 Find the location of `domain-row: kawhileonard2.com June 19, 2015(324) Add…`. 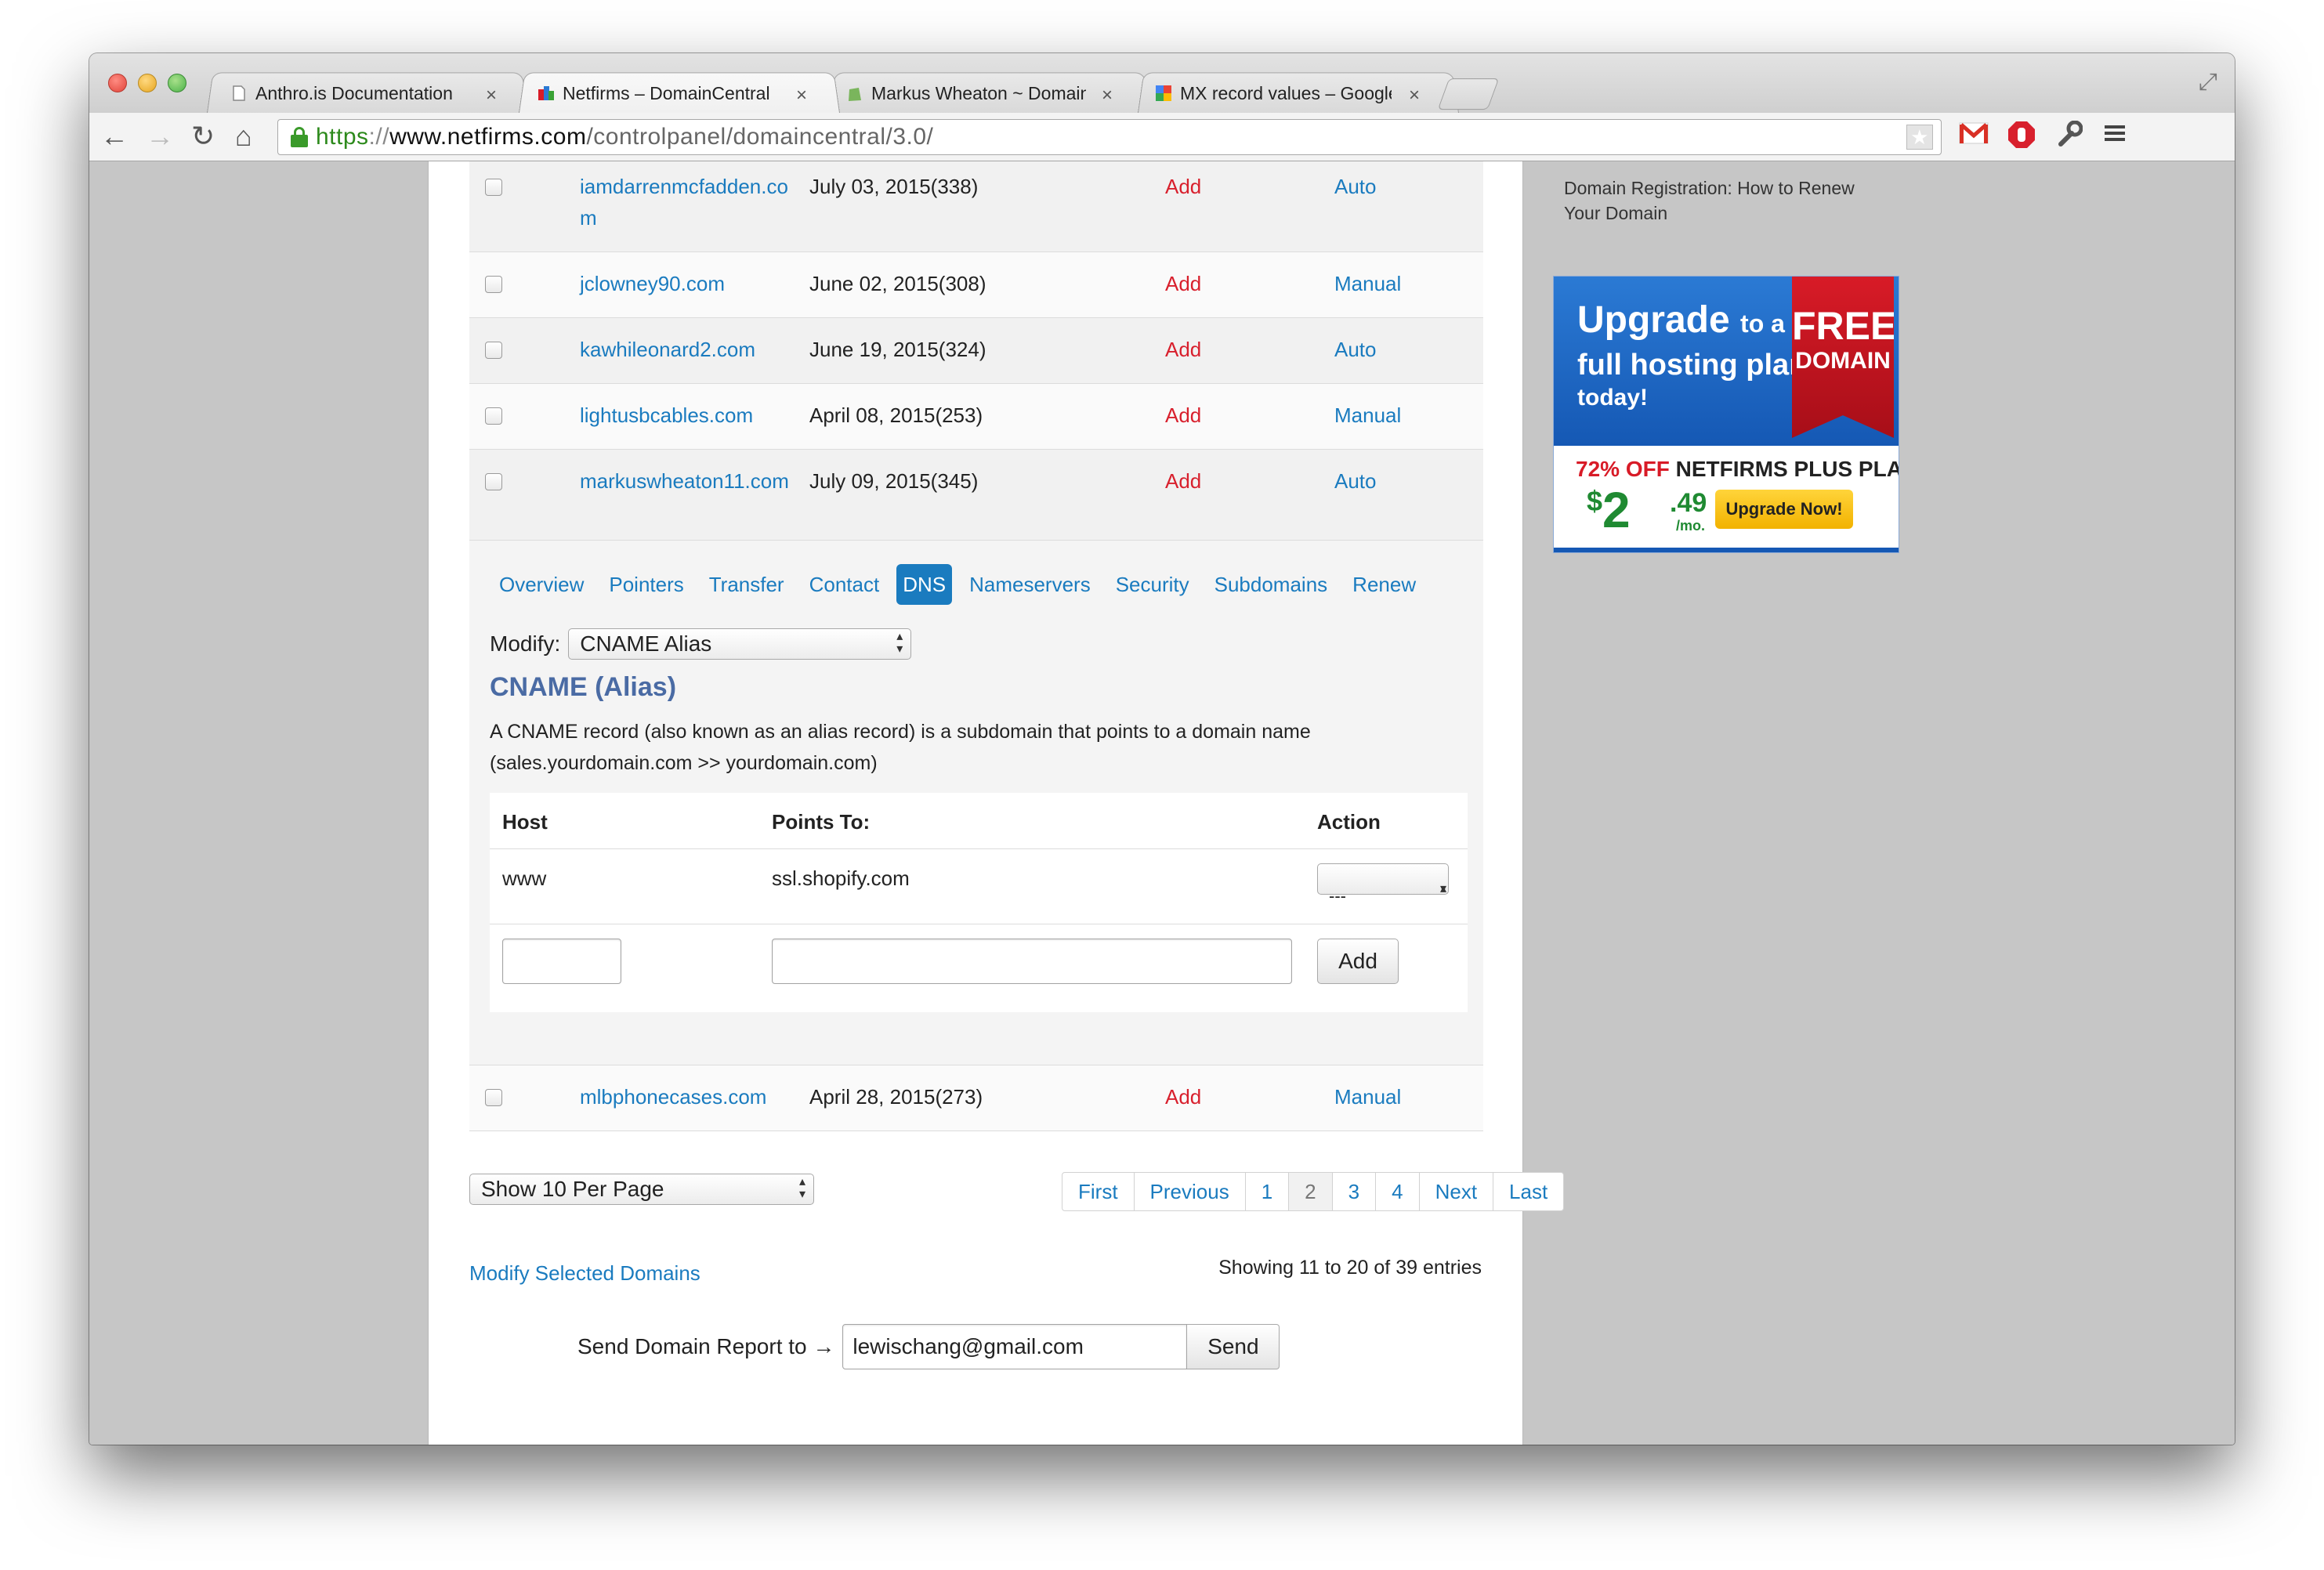

domain-row: kawhileonard2.com June 19, 2015(324) Add… is located at coordinates (976, 351).